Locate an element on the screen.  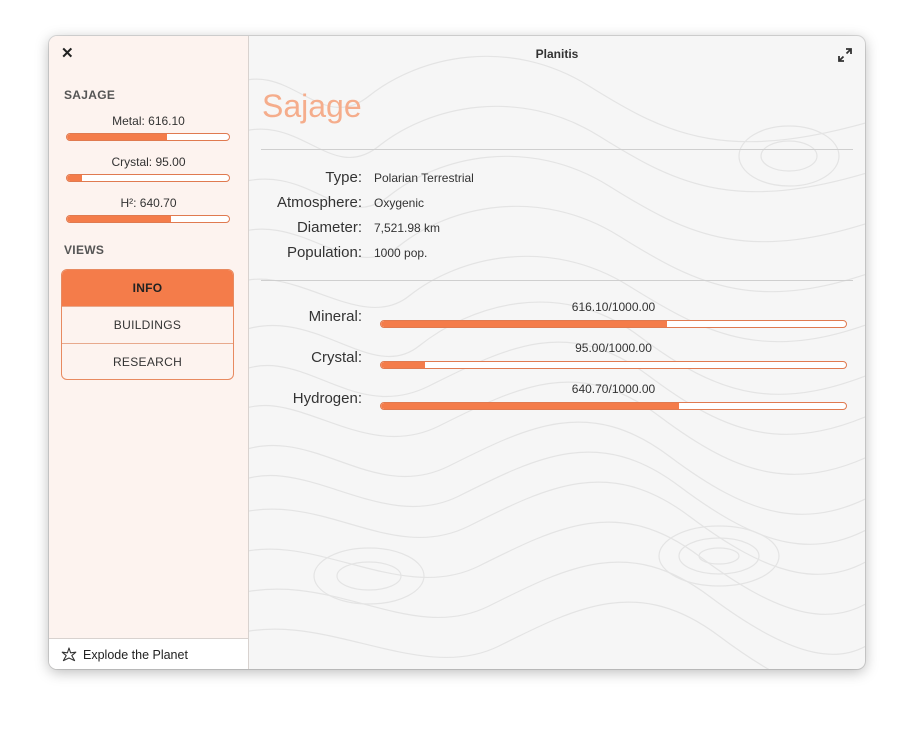
explode-label: Explode the Planet is located at coordinates (135, 655).